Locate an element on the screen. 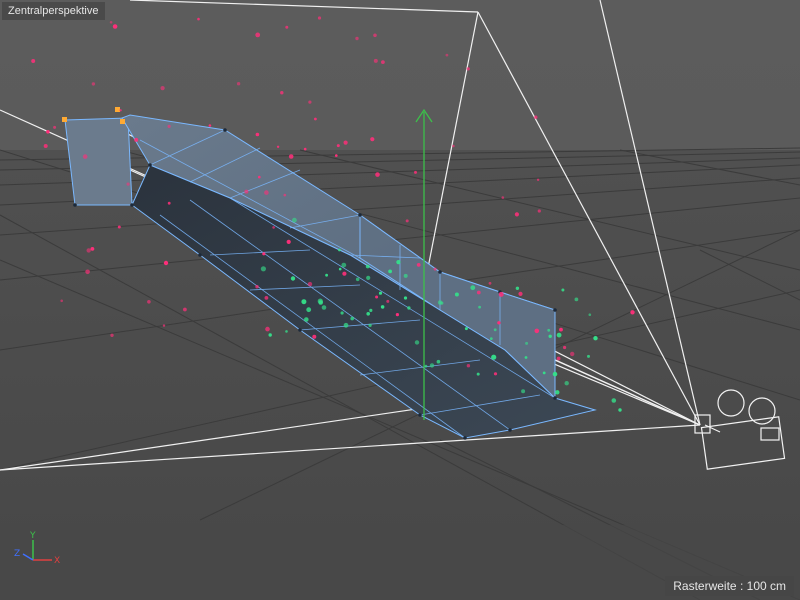 The image size is (800, 600). grid-size-label: Rasterweite is located at coordinates (705, 586).